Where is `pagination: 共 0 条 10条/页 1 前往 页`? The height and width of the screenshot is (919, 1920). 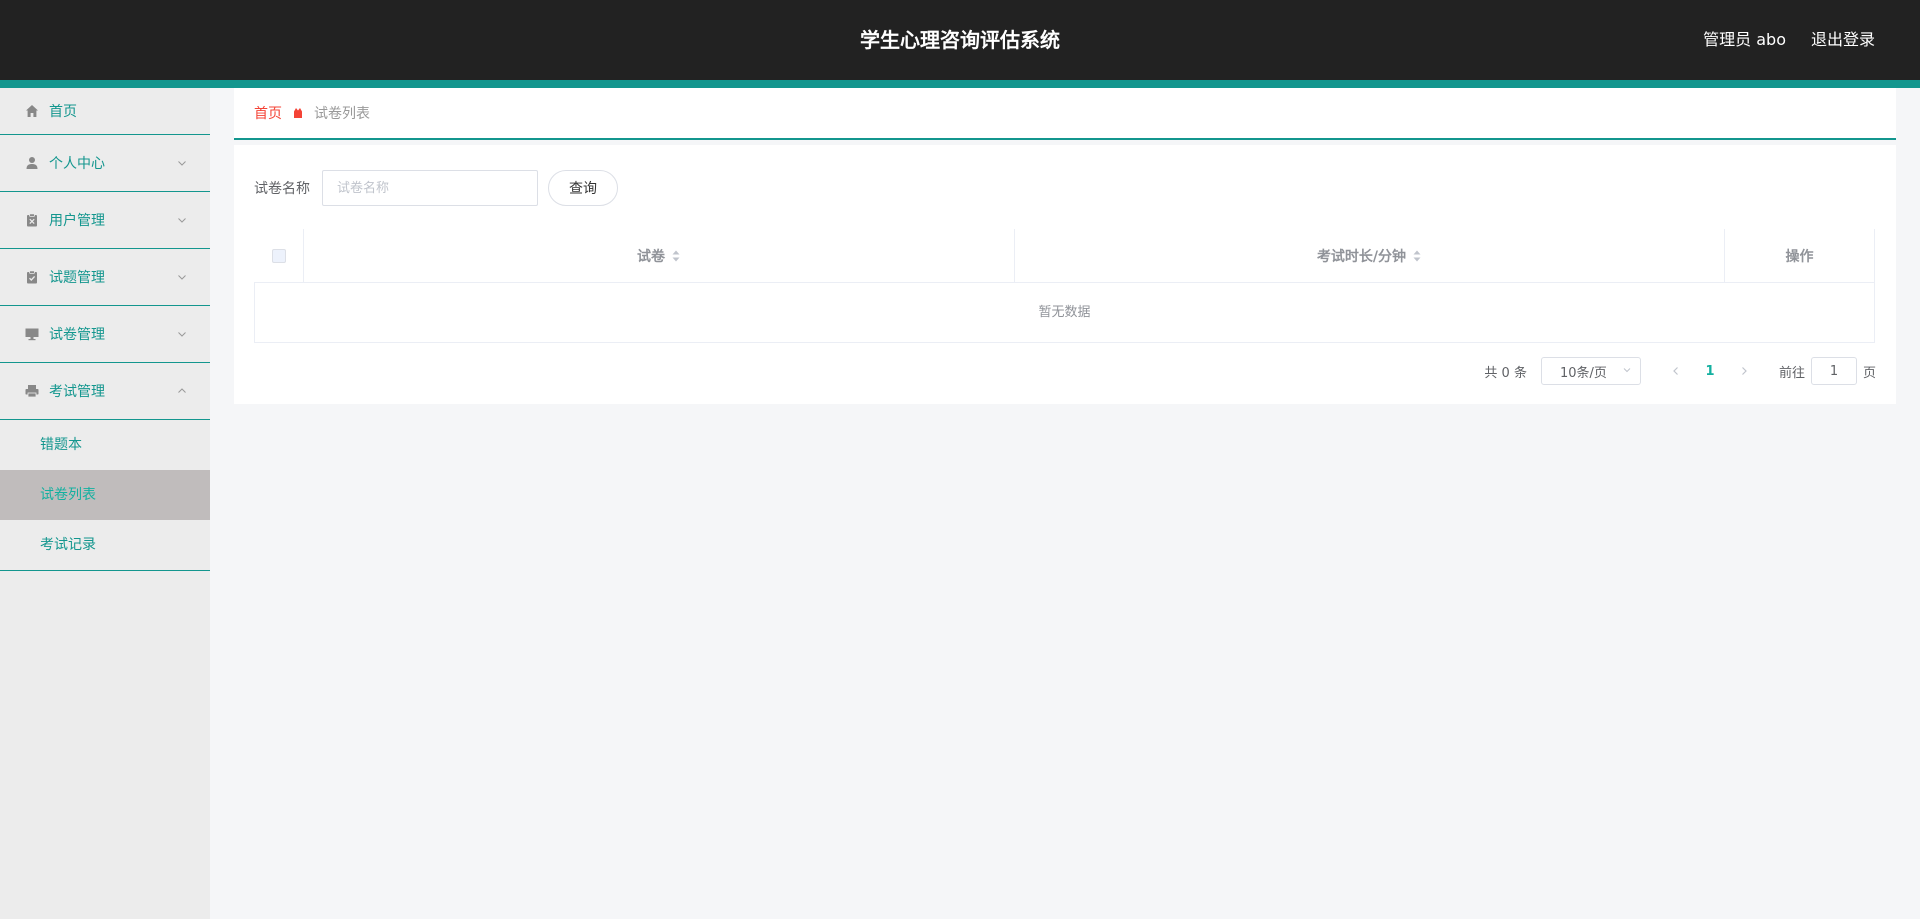
pagination: 共 0 条 10条/页 1 前往 页 is located at coordinates (1680, 371).